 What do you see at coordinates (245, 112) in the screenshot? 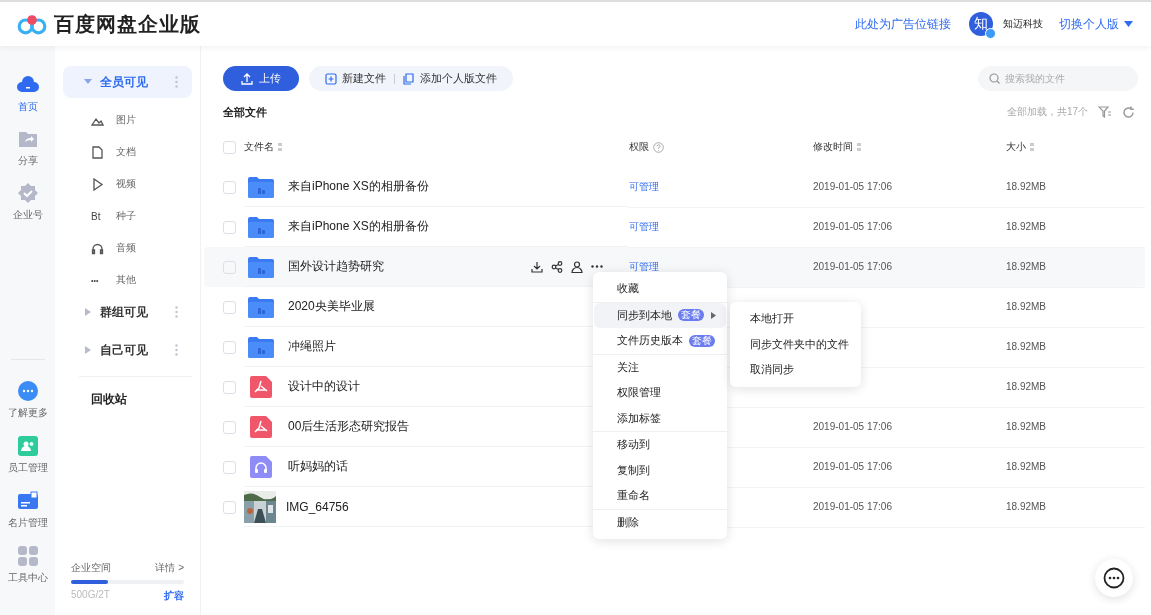
I see `breadcrumb: 全部文件` at bounding box center [245, 112].